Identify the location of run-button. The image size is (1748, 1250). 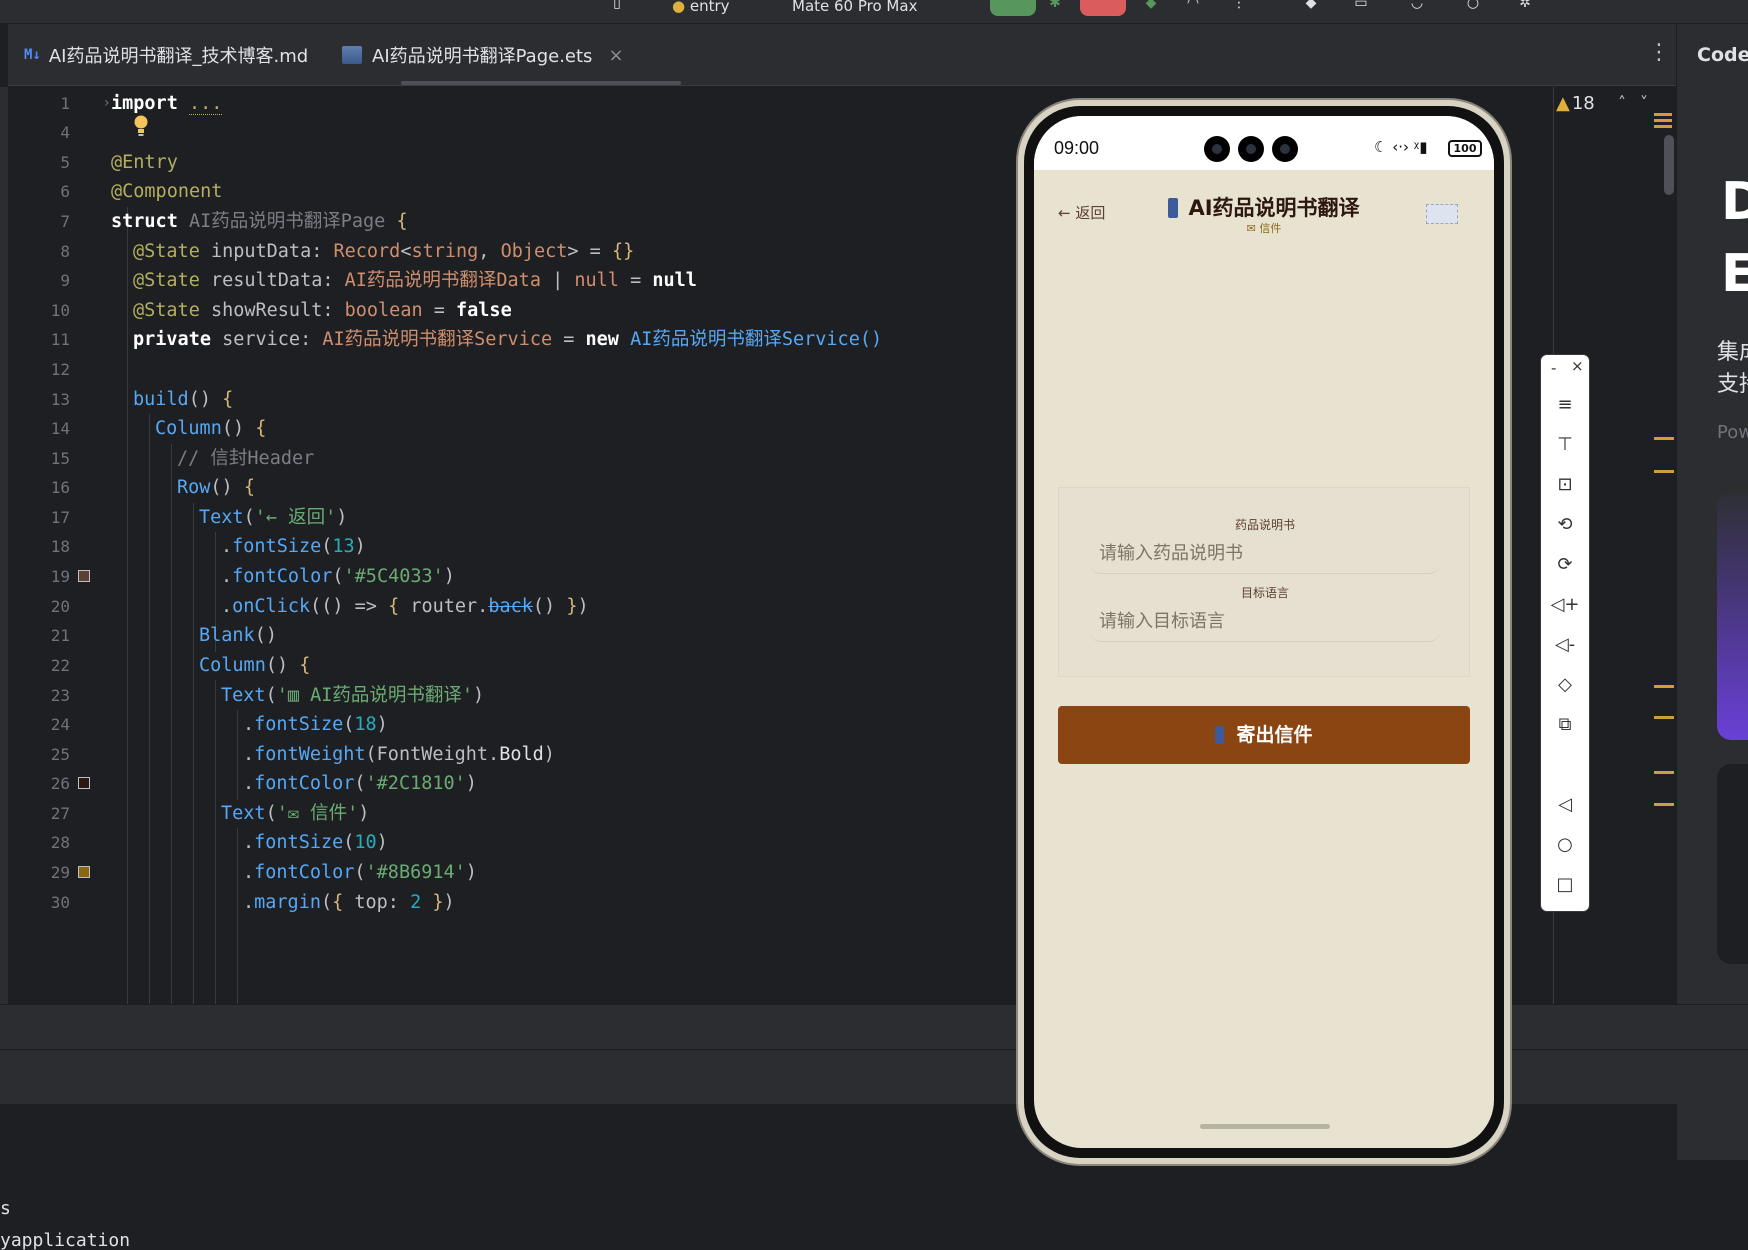
(1013, 8).